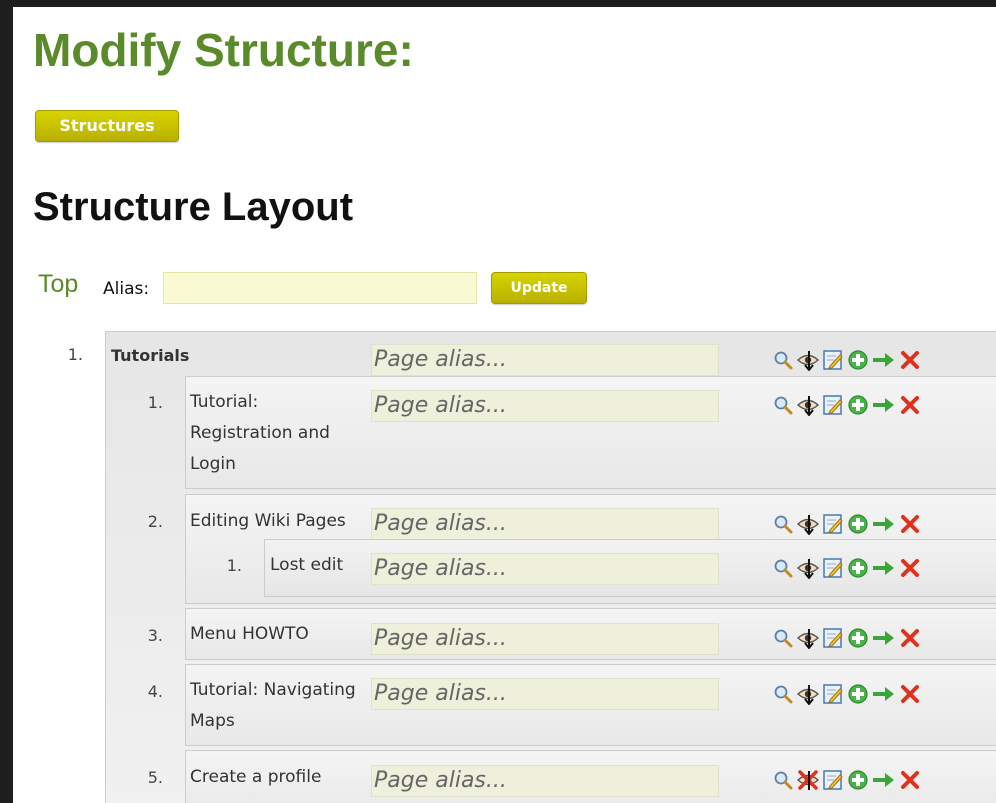 The height and width of the screenshot is (803, 996). What do you see at coordinates (275, 706) in the screenshot?
I see `node-label: Tutorial: Navigating Maps` at bounding box center [275, 706].